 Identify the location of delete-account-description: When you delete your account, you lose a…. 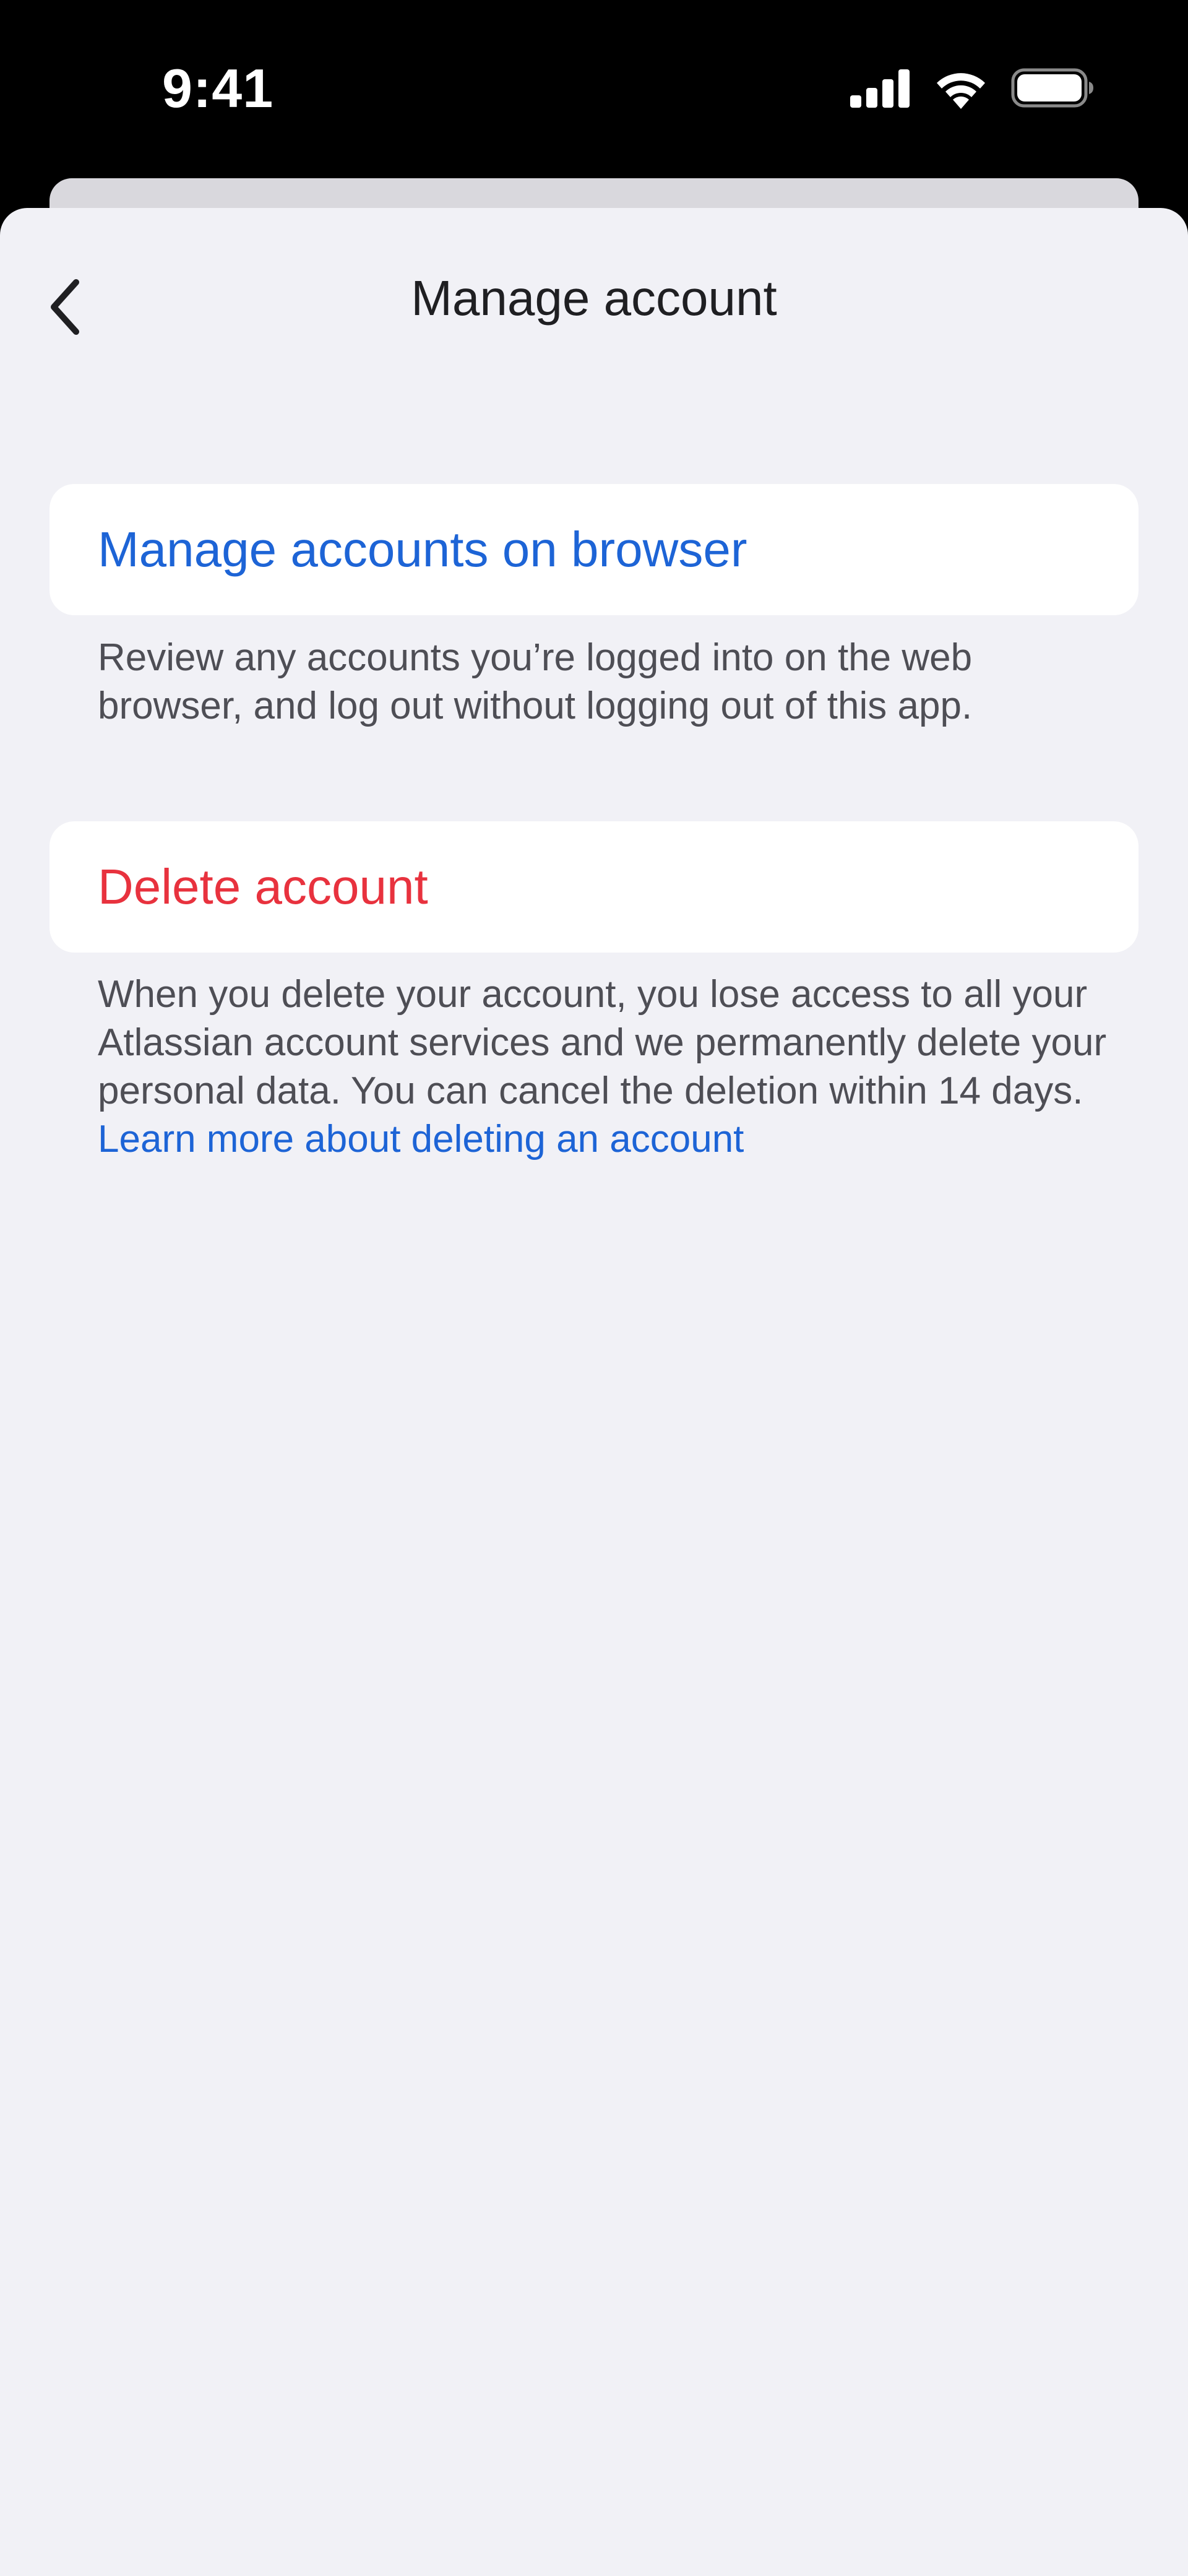
(605, 1067).